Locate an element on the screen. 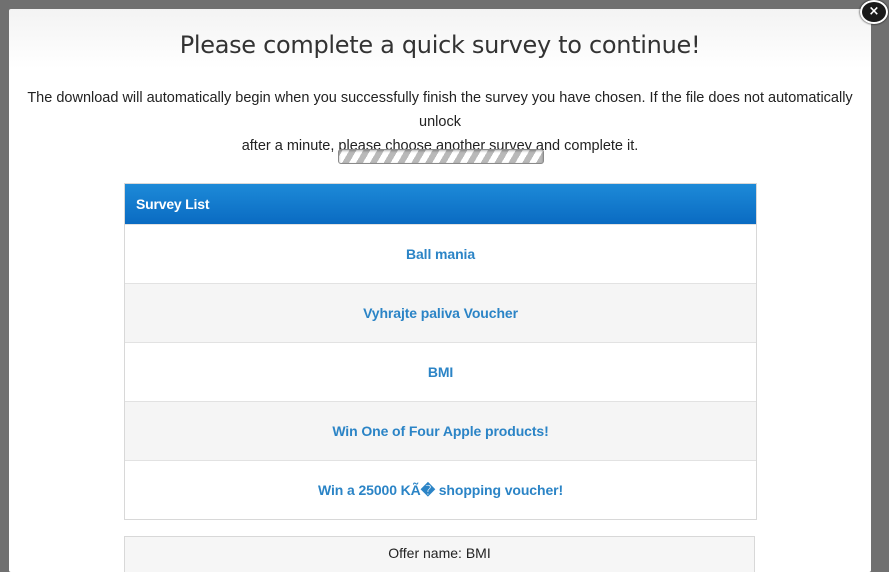  survey-item-bmi: BMI is located at coordinates (440, 371).